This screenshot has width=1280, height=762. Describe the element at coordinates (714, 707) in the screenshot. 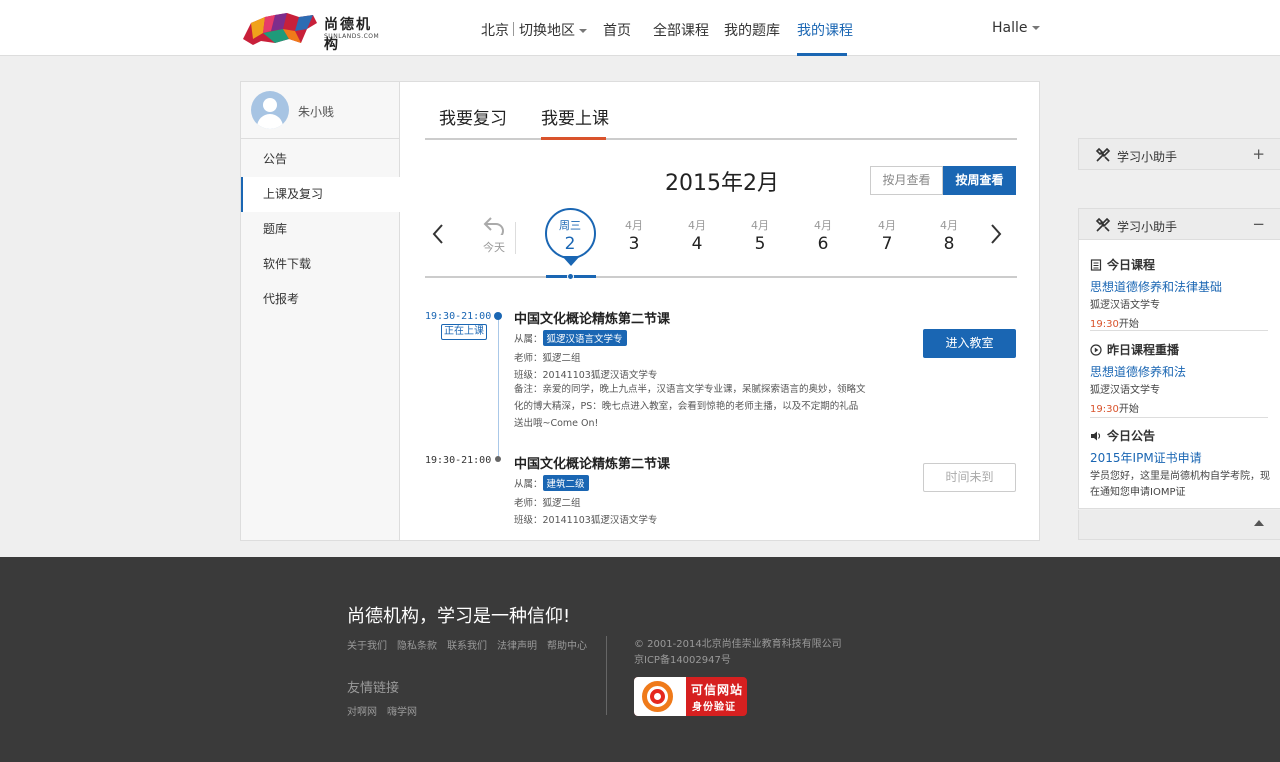

I see `badge-subtitle: 身份验证` at that location.